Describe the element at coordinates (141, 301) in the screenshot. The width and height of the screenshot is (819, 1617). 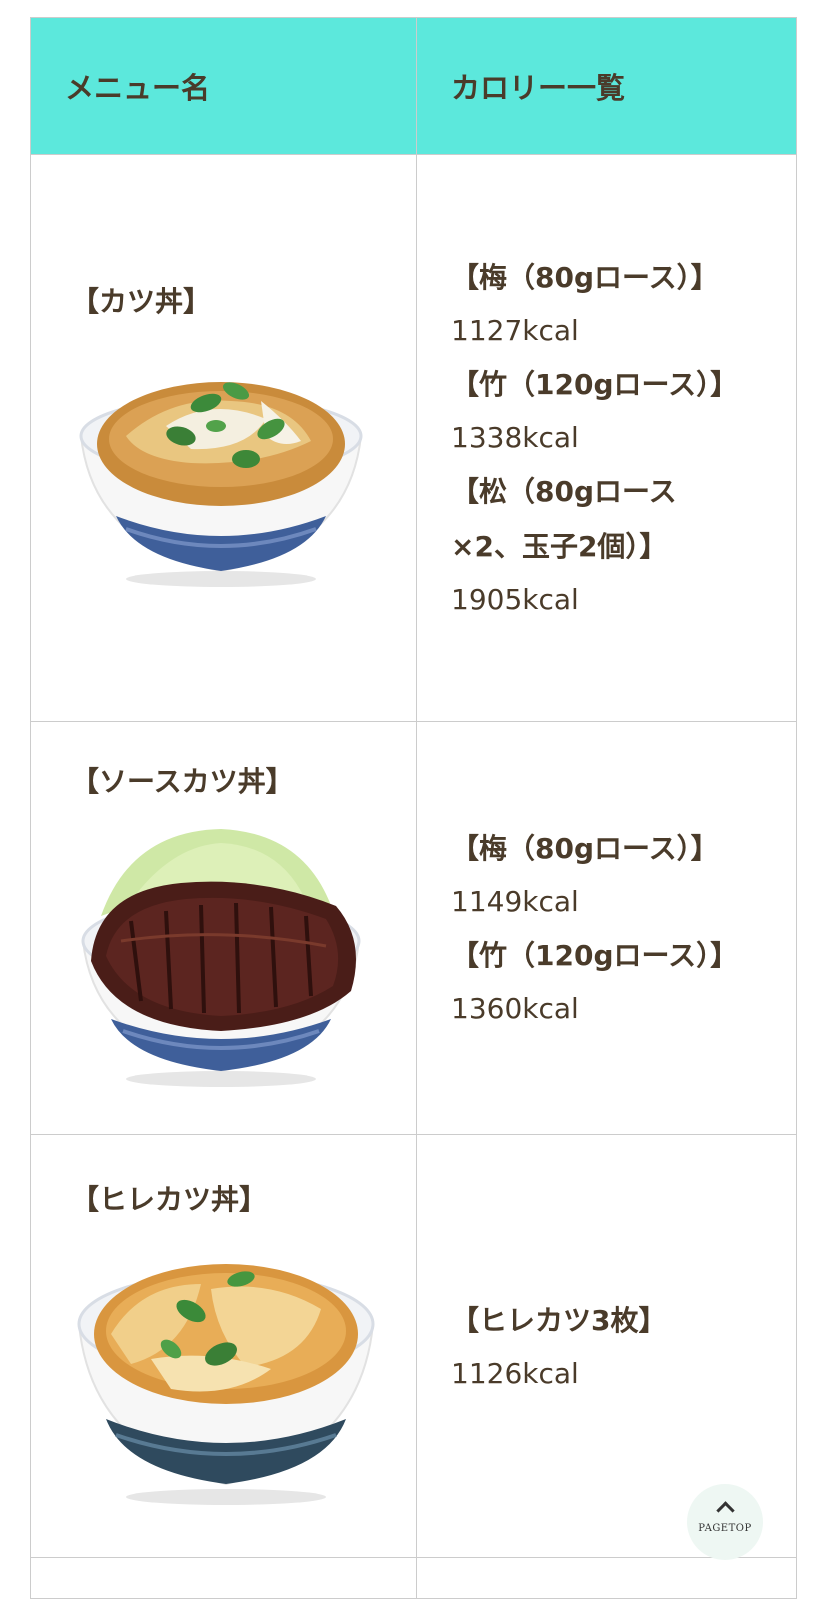
I see `menu-item-name: 【カツ丼】` at that location.